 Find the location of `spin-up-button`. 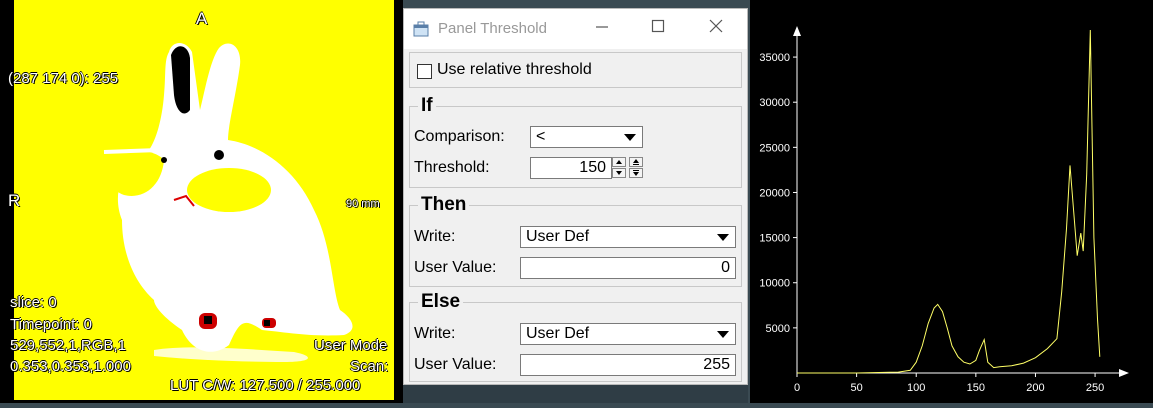

spin-up-button is located at coordinates (619, 162).